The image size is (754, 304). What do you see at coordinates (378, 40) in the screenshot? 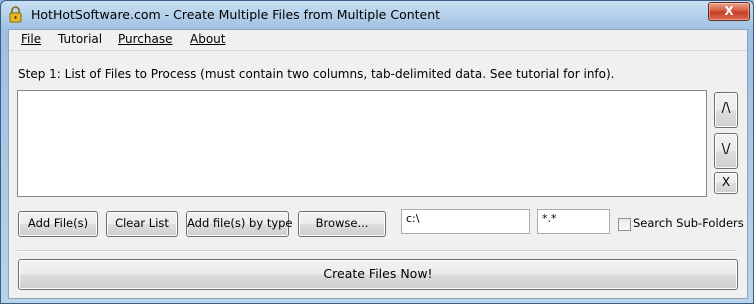
I see `menu-bar: File Tutorial Purchase About` at bounding box center [378, 40].